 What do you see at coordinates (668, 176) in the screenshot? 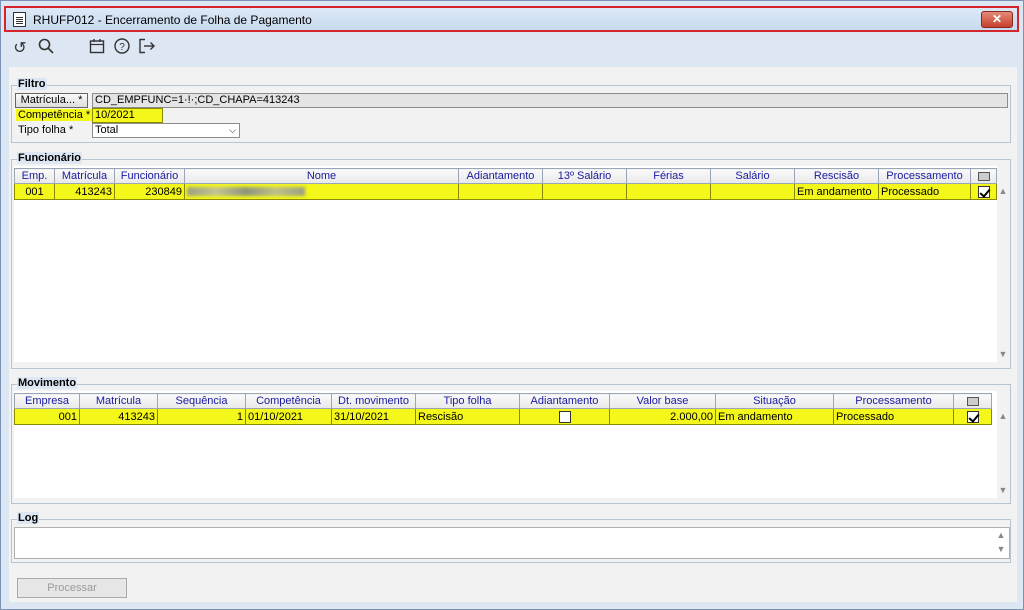
I see `col-header: Férias` at bounding box center [668, 176].